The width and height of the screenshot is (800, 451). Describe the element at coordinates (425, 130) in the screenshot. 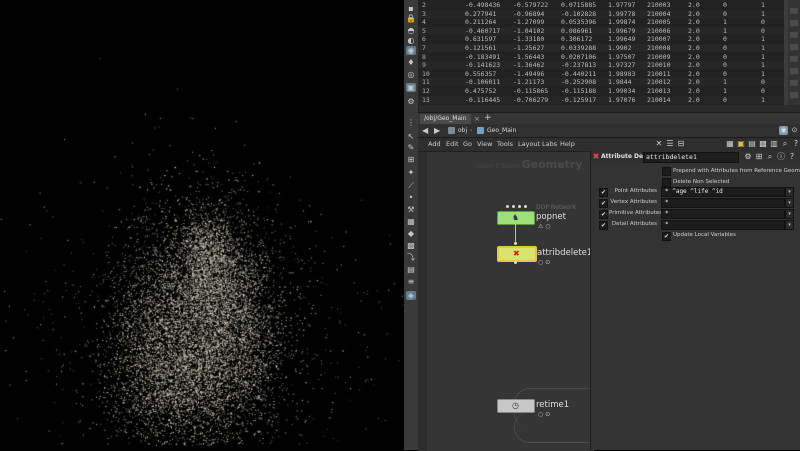

I see `back-arrow-icon: ◀` at that location.